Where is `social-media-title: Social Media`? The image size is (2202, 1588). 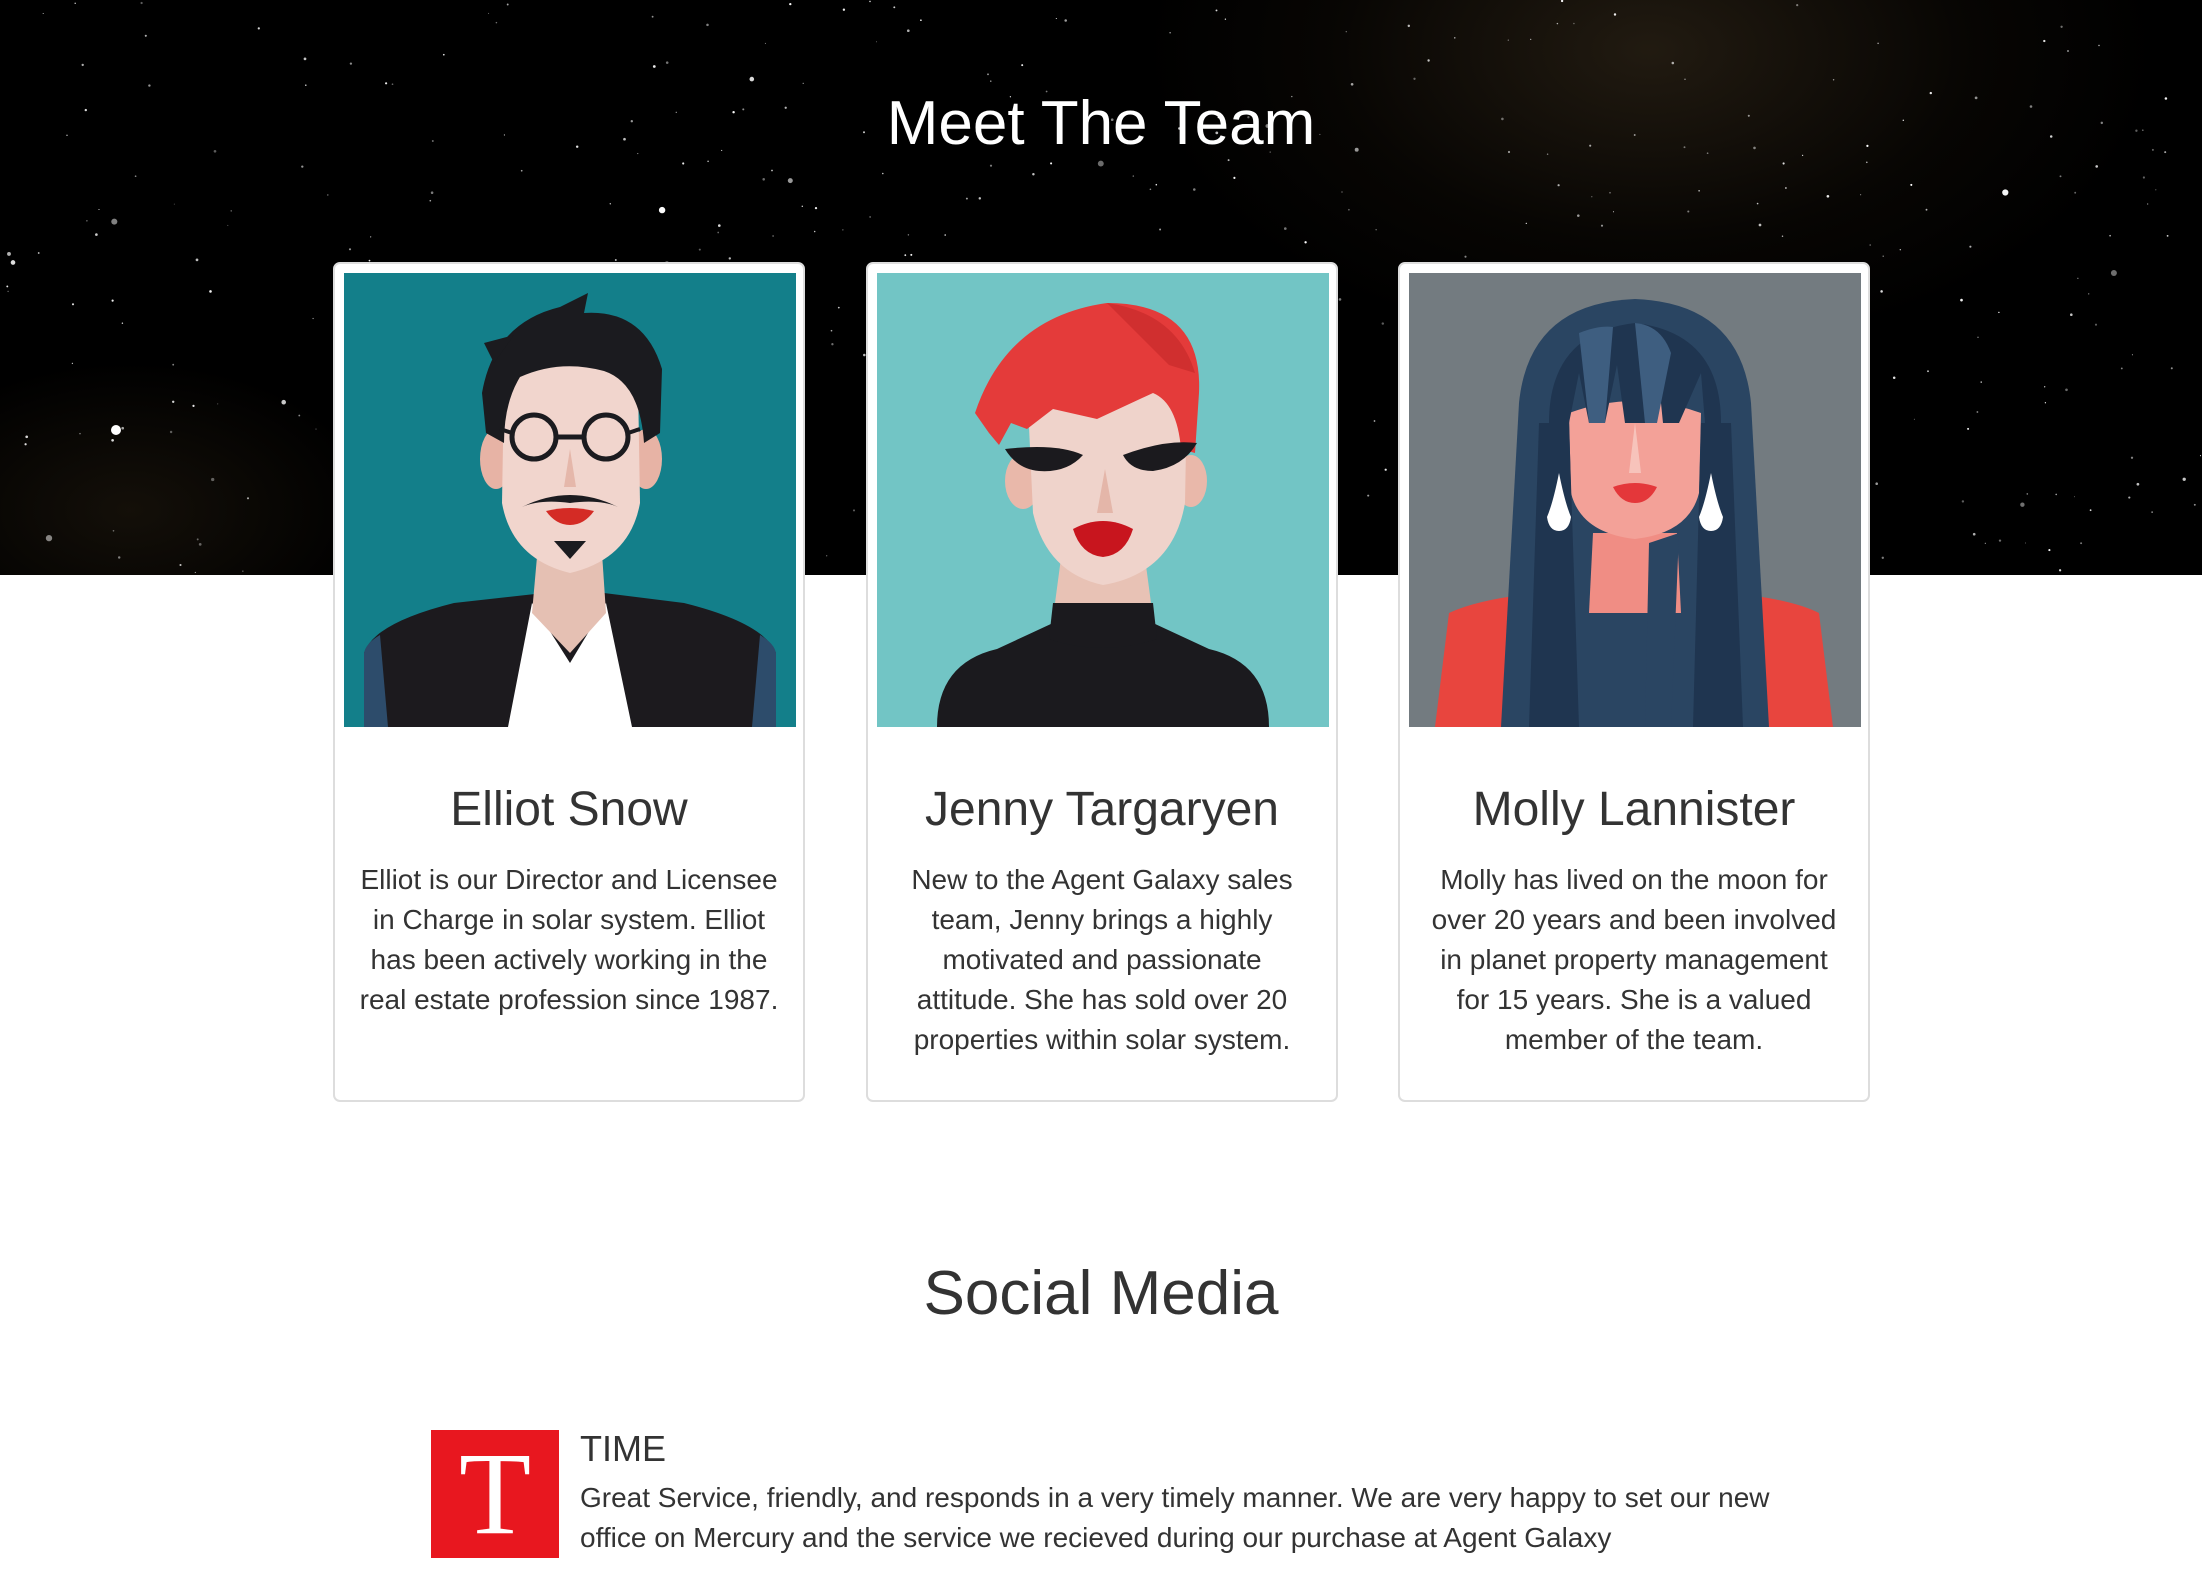 social-media-title: Social Media is located at coordinates (1101, 1293).